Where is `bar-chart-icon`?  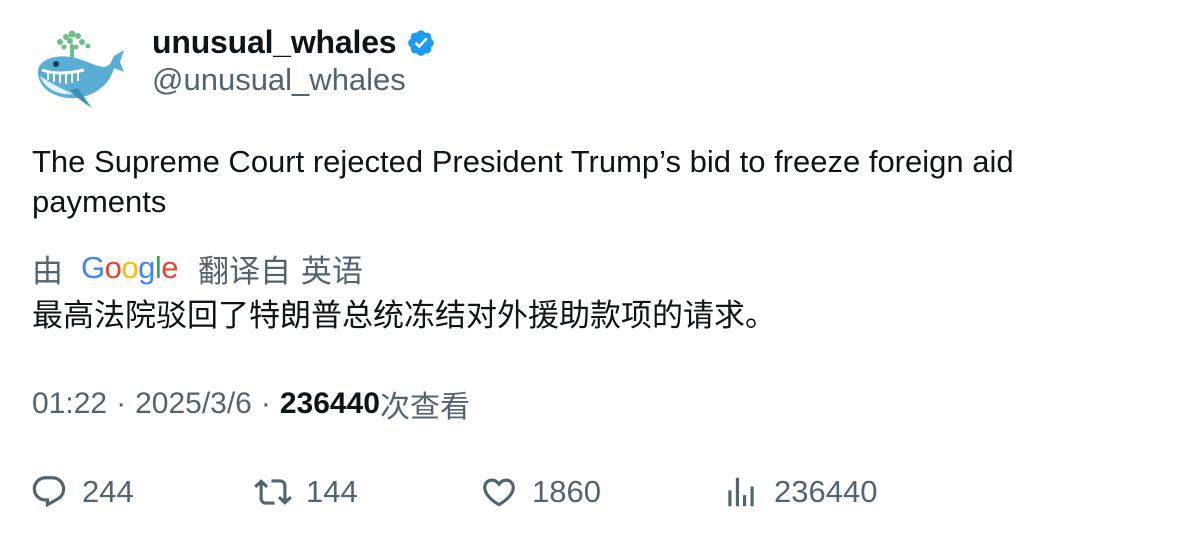
bar-chart-icon is located at coordinates (741, 492).